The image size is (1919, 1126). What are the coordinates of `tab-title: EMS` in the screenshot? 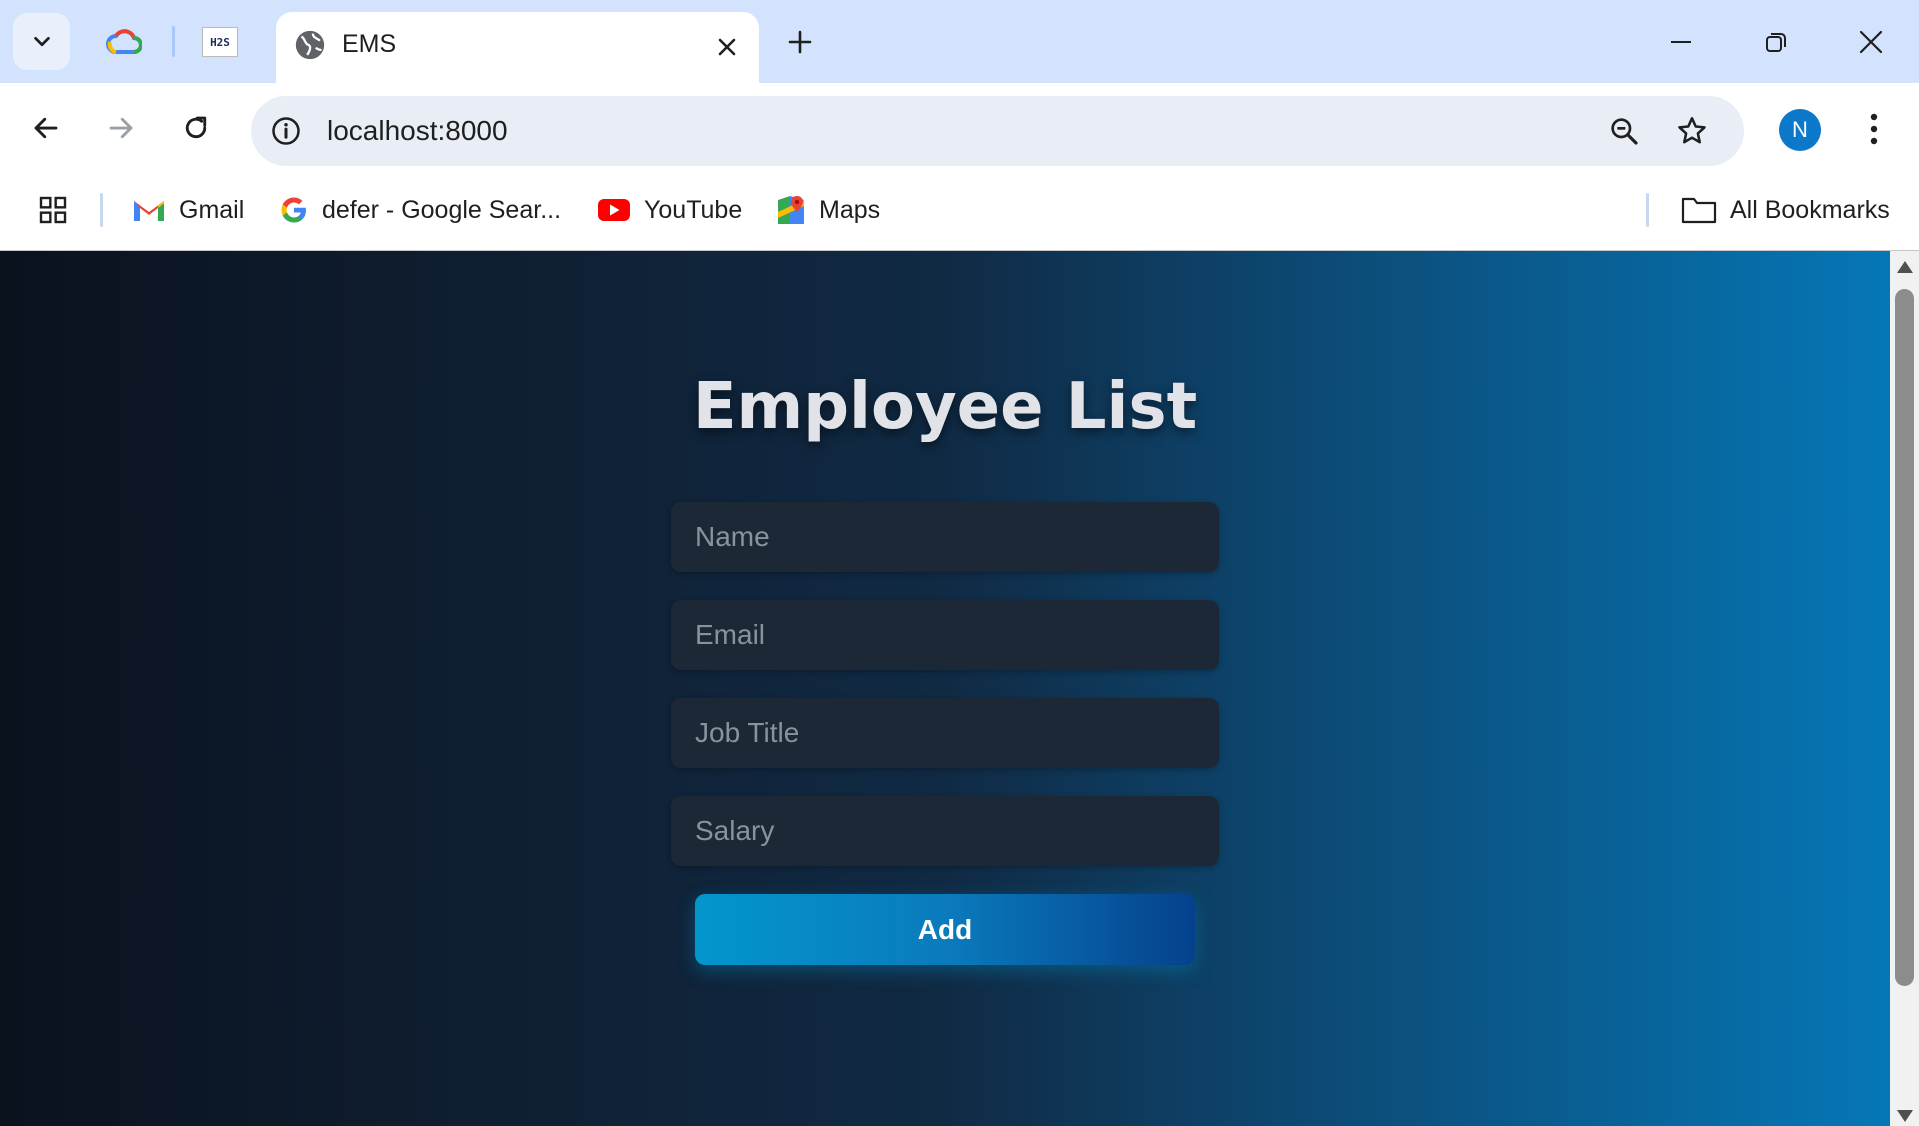 It's located at (369, 44).